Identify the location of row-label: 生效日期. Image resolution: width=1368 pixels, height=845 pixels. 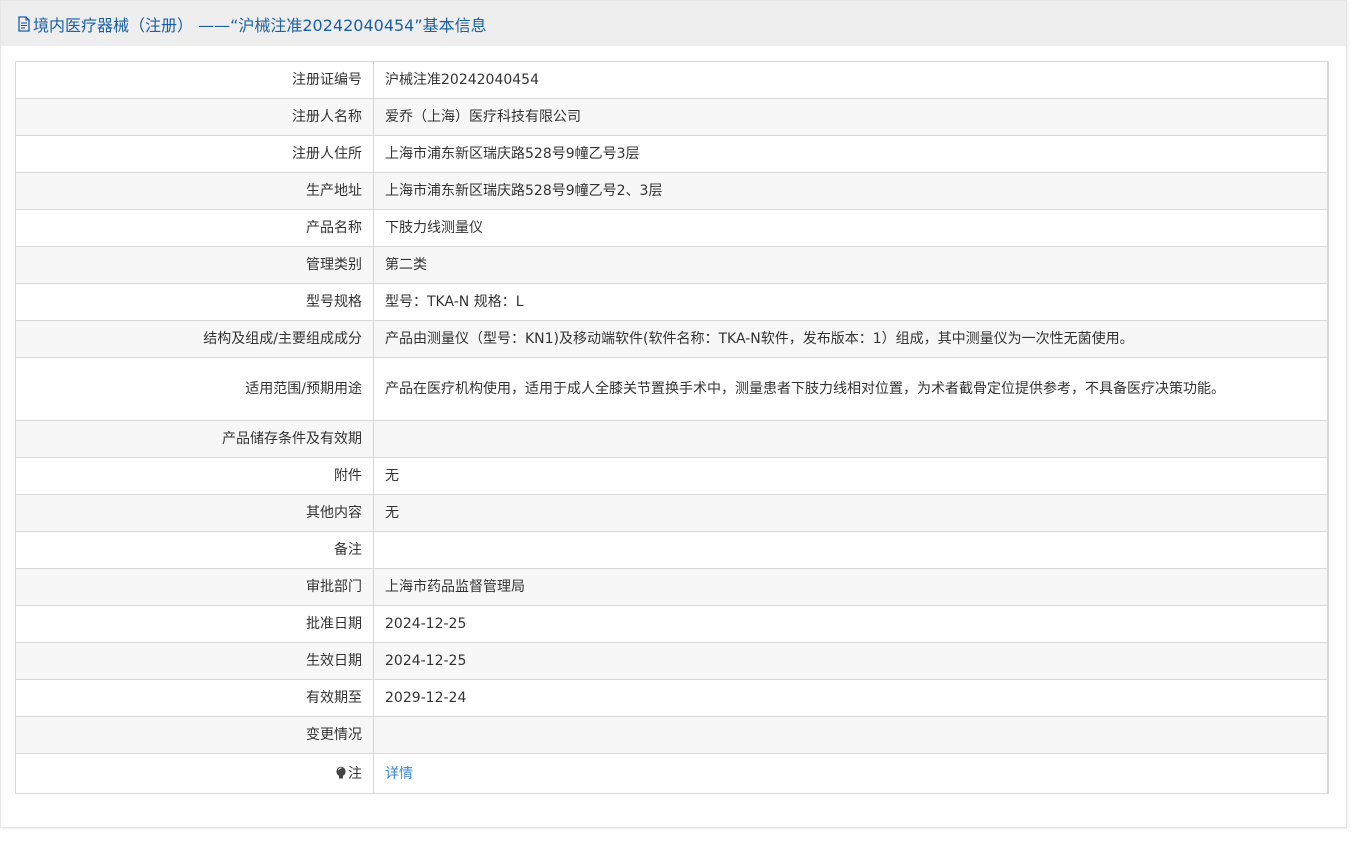
(194, 661).